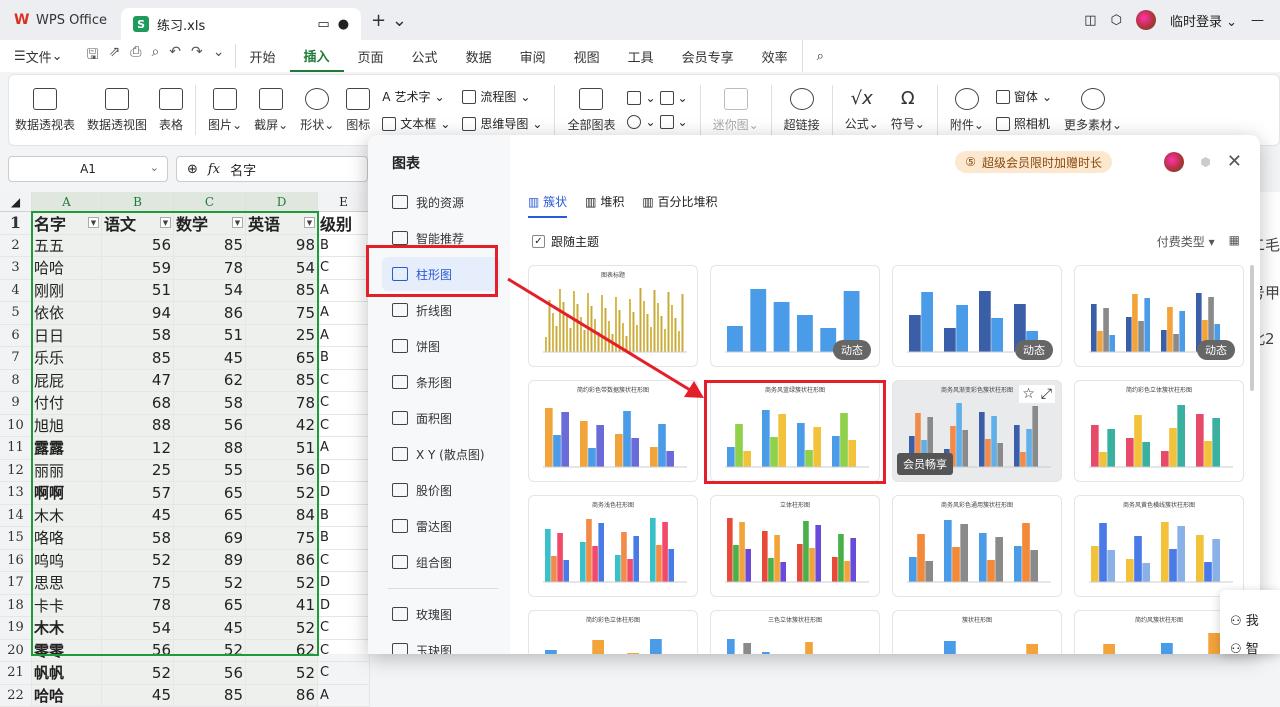  I want to click on row-header: 1, so click(16, 223).